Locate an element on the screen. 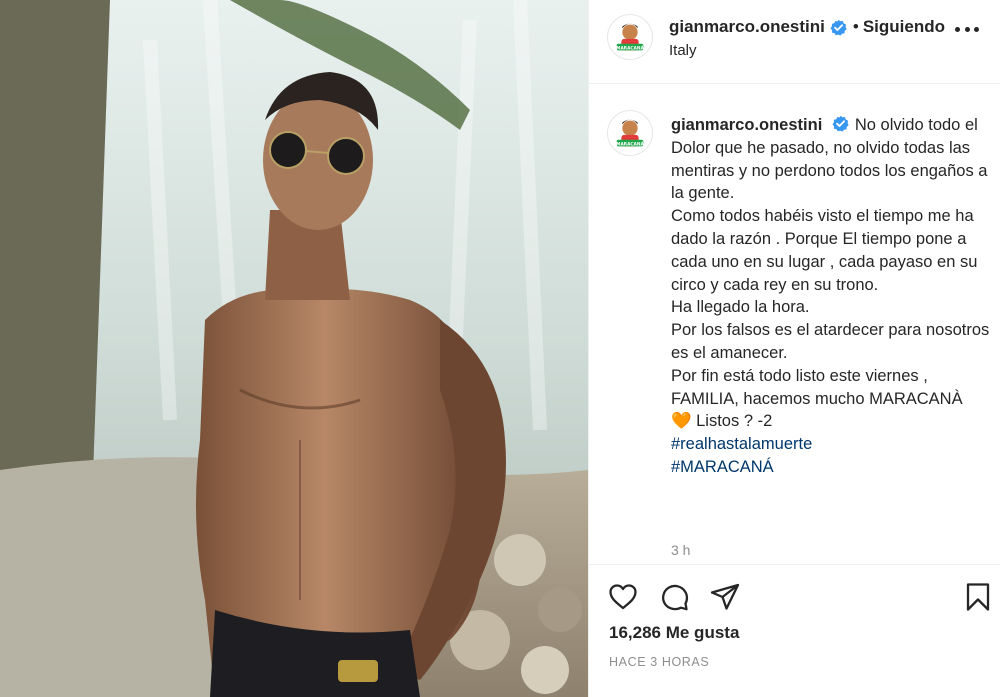 The image size is (1000, 697). caption-last-line: 🧡 Listos ? -2 is located at coordinates (831, 421).